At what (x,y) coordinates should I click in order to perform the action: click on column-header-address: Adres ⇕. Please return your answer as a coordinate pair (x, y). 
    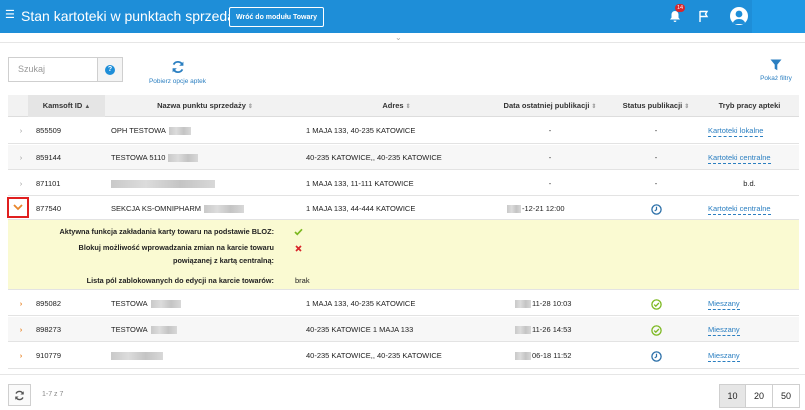
    Looking at the image, I should click on (396, 106).